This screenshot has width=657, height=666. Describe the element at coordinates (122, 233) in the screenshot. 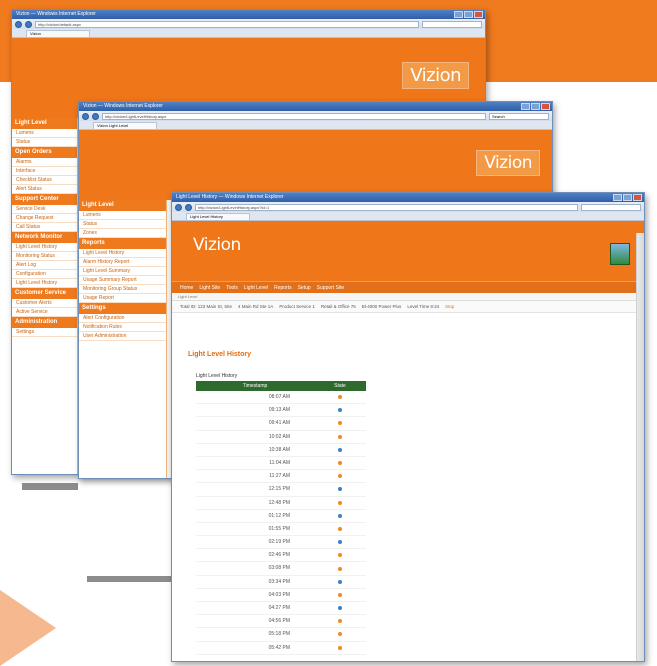

I see `sidebar-link: Zones` at that location.